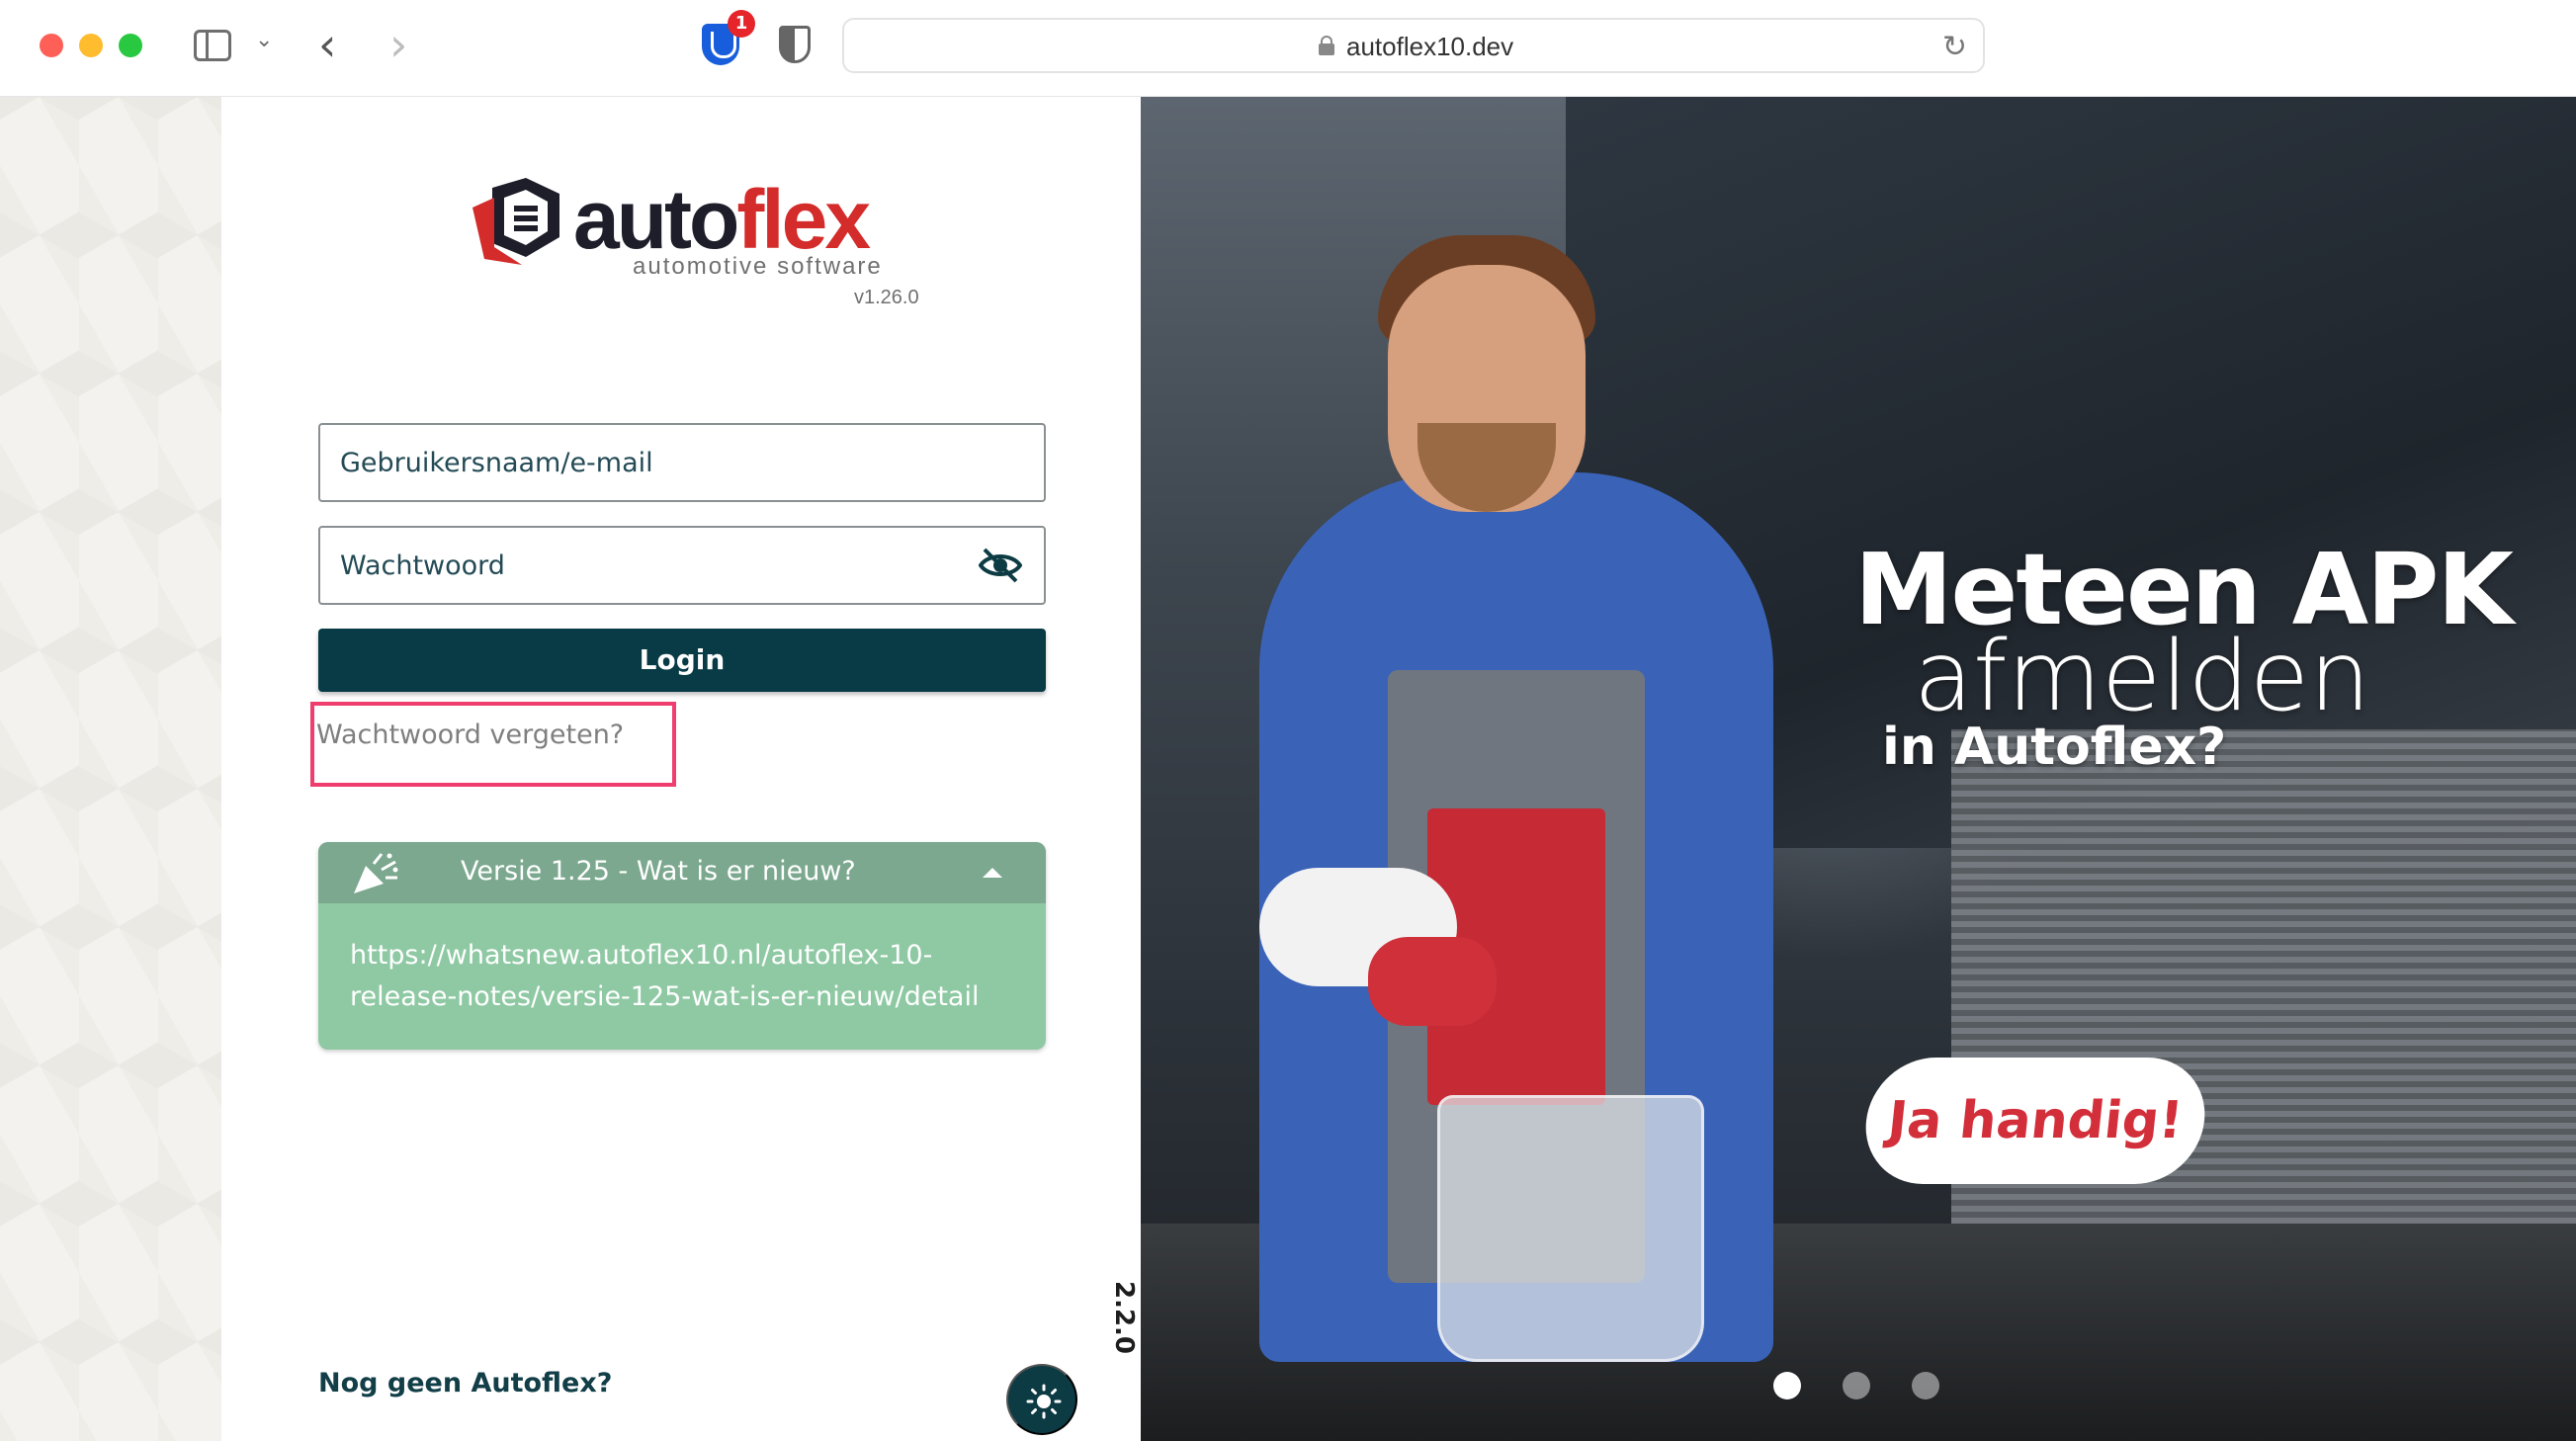 This screenshot has width=2576, height=1441. I want to click on password-field, so click(682, 565).